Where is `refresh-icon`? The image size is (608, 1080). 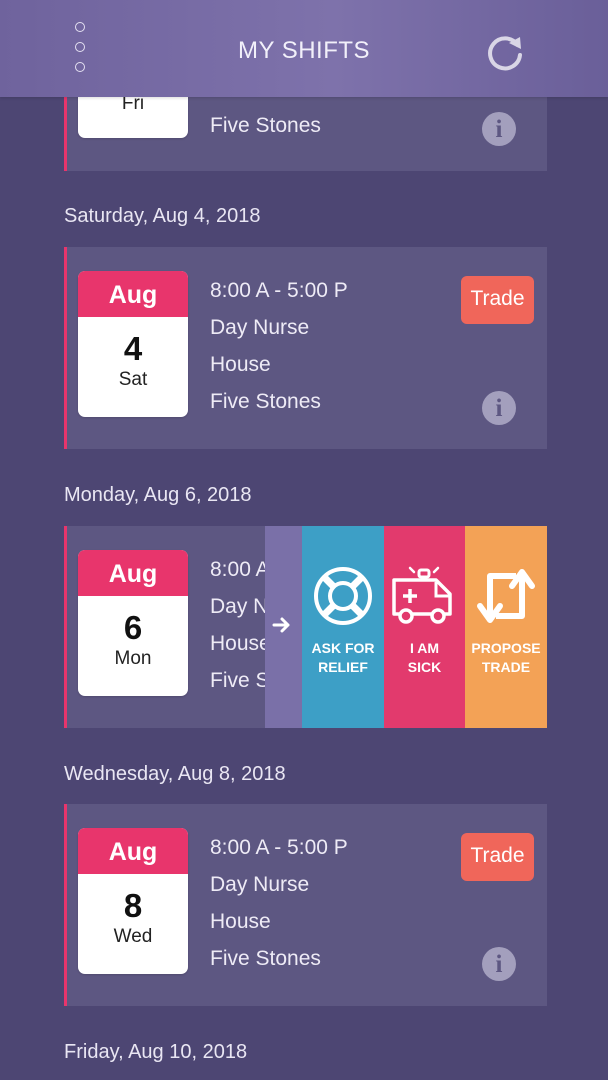 refresh-icon is located at coordinates (506, 52).